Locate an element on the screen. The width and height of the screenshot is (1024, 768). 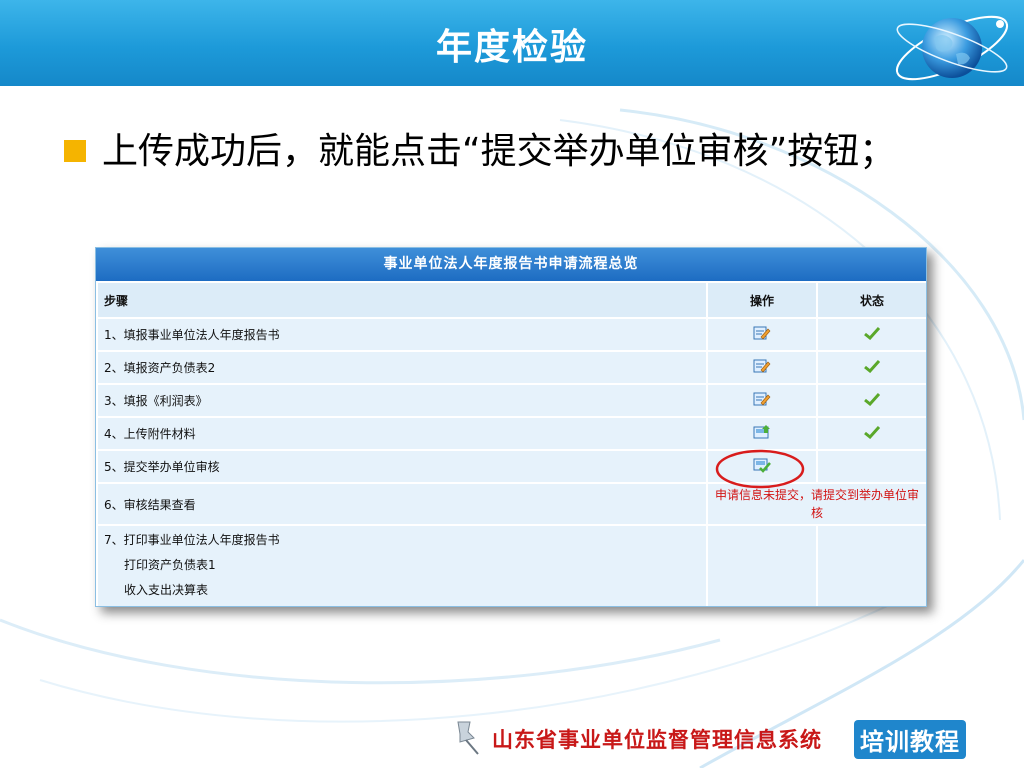
footer: 山东省事业单位监督管理信息系统 培训教程 is located at coordinates (712, 738).